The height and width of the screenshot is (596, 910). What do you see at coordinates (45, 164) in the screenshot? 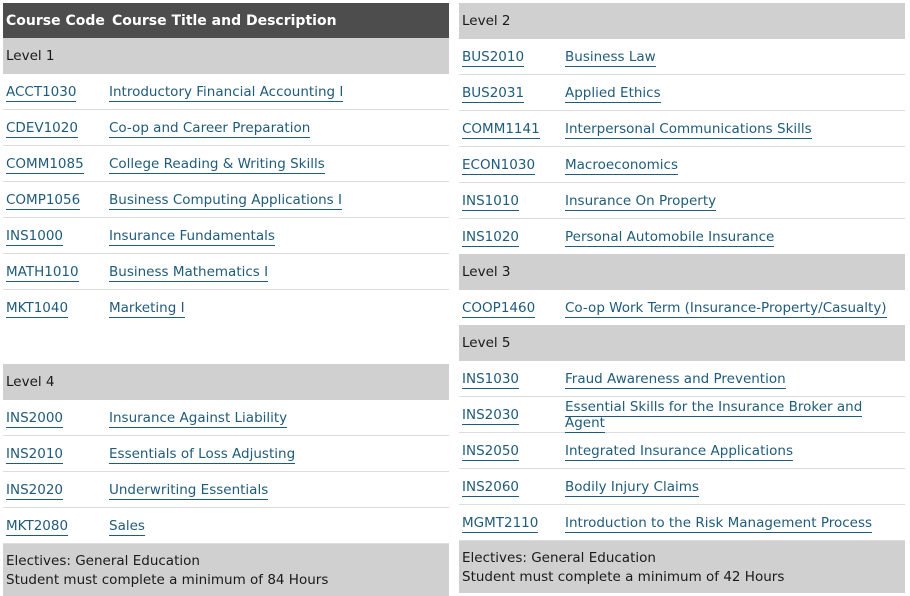
I see `course-code-link: COMM1085` at bounding box center [45, 164].